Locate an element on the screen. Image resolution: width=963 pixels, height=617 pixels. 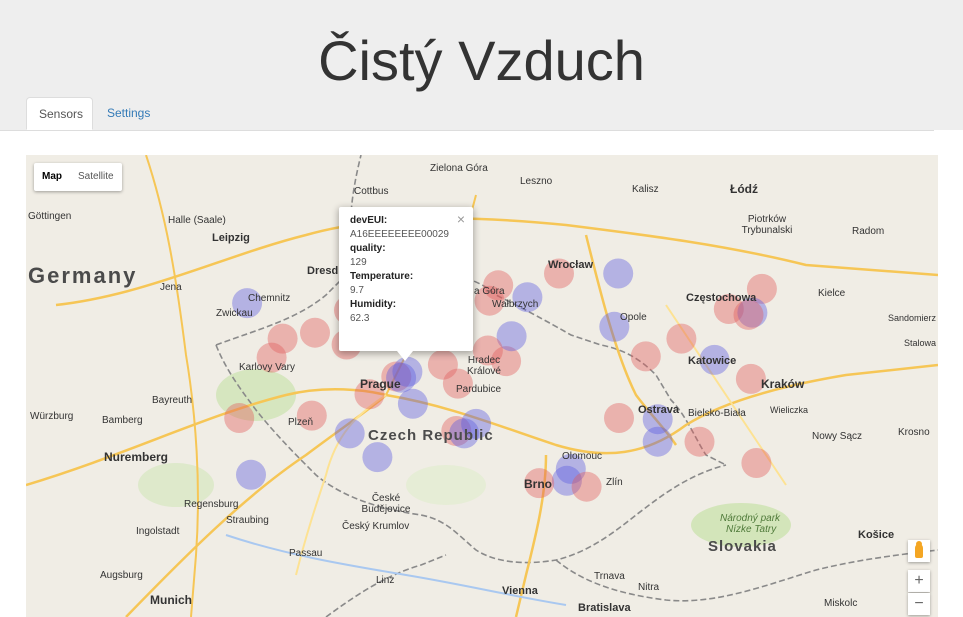
tab-sensors: Sensors is located at coordinates (59, 113).